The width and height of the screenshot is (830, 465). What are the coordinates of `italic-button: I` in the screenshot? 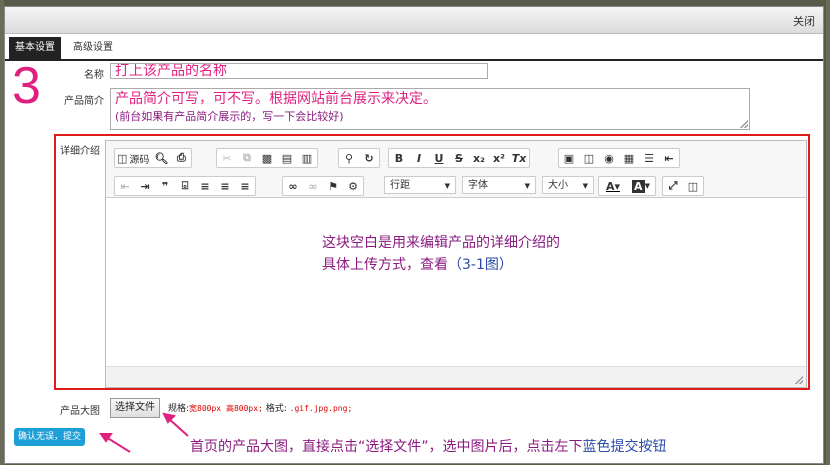 It's located at (419, 158).